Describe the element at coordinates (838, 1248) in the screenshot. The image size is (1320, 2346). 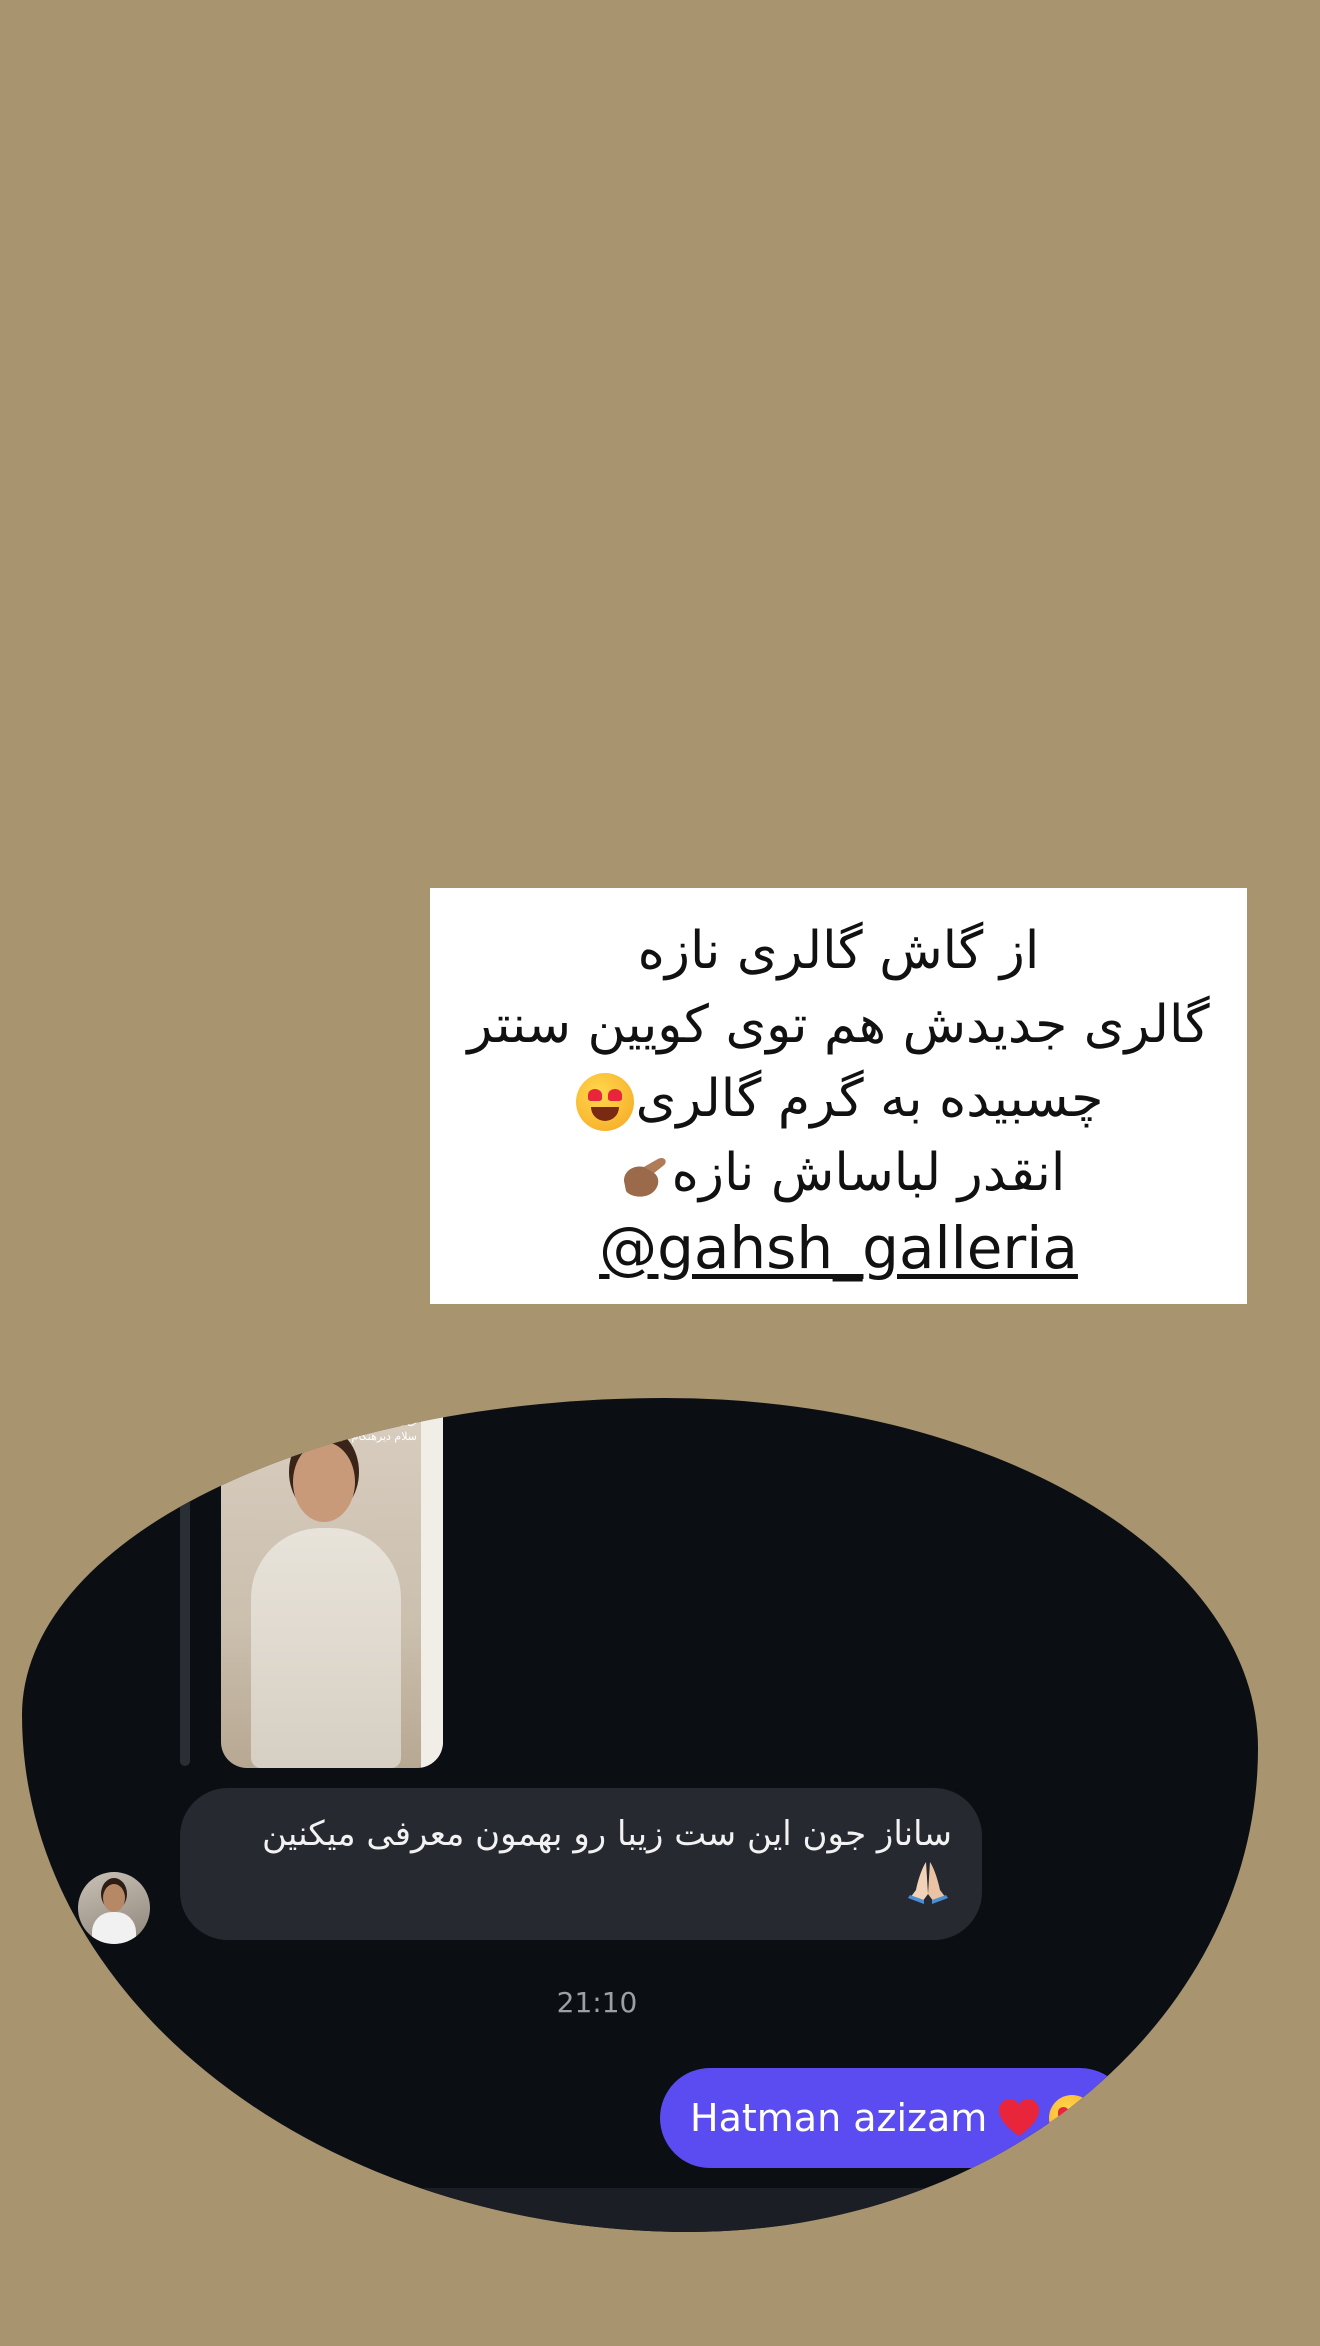
I see `caption-mention-link: @gahsh_galleria` at that location.